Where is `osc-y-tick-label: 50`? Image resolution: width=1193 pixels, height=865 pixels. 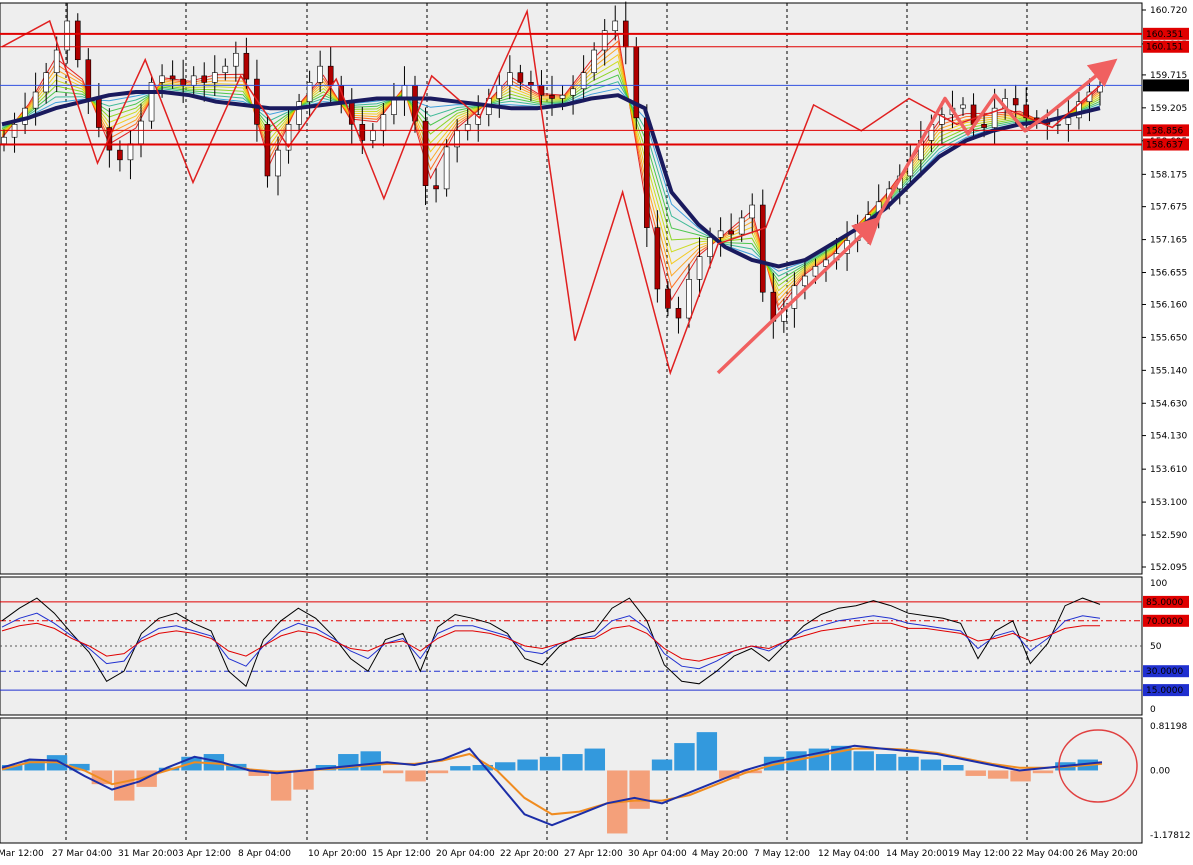 osc-y-tick-label: 50 is located at coordinates (1156, 647).